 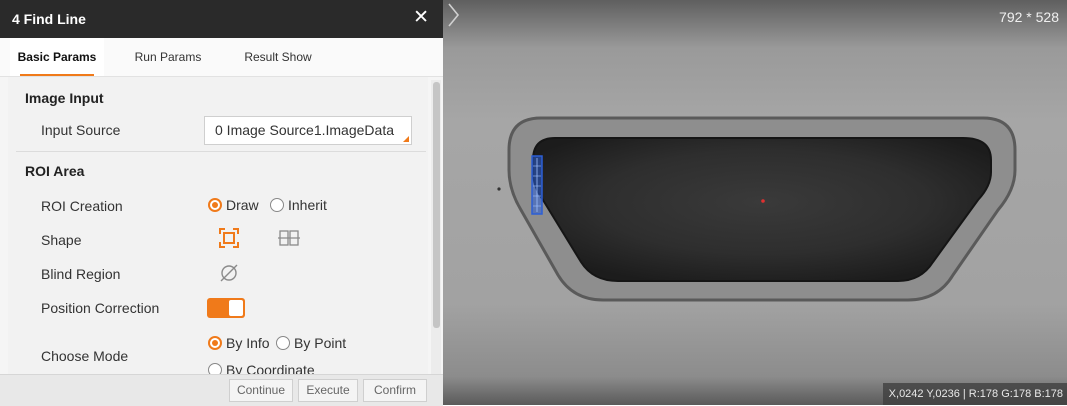 What do you see at coordinates (221, 390) in the screenshot?
I see `panel-footer: Continue Execute Confirm` at bounding box center [221, 390].